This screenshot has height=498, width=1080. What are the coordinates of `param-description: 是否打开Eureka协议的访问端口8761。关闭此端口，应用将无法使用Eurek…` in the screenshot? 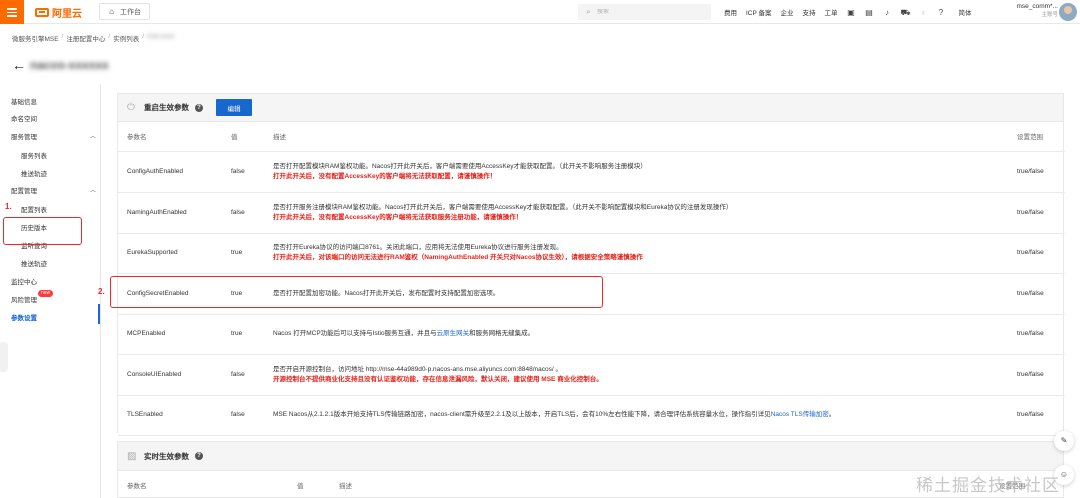 It's located at (636, 253).